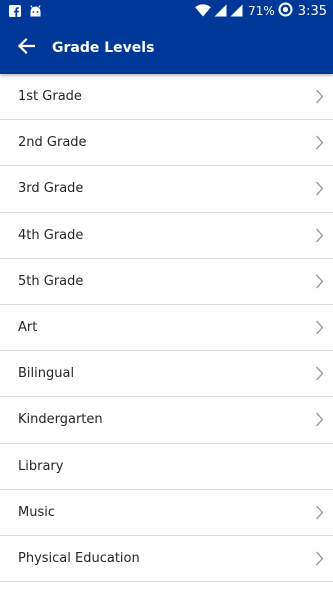  What do you see at coordinates (166, 11) in the screenshot?
I see `status-bar: 71% 3:35` at bounding box center [166, 11].